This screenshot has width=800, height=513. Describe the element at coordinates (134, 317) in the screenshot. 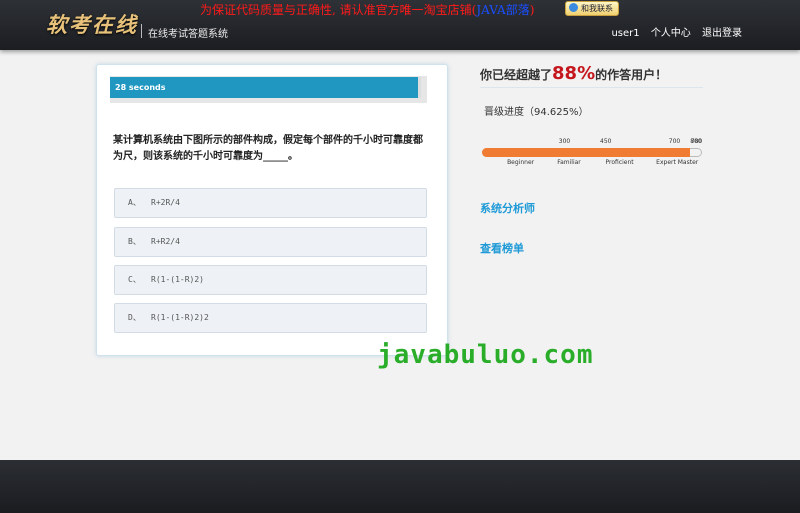

I see `option-letter: D、` at that location.